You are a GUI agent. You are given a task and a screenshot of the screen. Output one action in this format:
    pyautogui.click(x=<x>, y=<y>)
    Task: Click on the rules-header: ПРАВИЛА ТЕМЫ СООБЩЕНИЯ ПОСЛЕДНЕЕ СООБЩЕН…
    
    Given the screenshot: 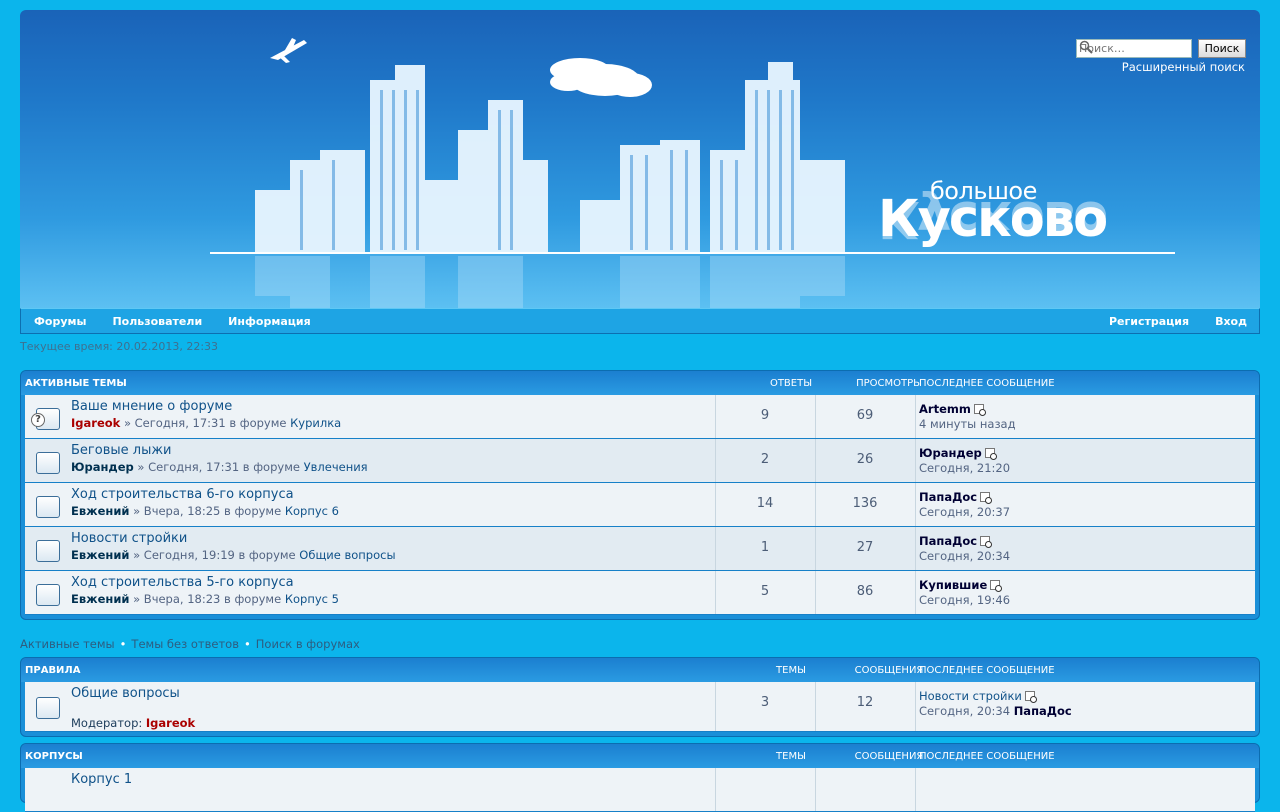 What is the action you would take?
    pyautogui.click(x=640, y=670)
    